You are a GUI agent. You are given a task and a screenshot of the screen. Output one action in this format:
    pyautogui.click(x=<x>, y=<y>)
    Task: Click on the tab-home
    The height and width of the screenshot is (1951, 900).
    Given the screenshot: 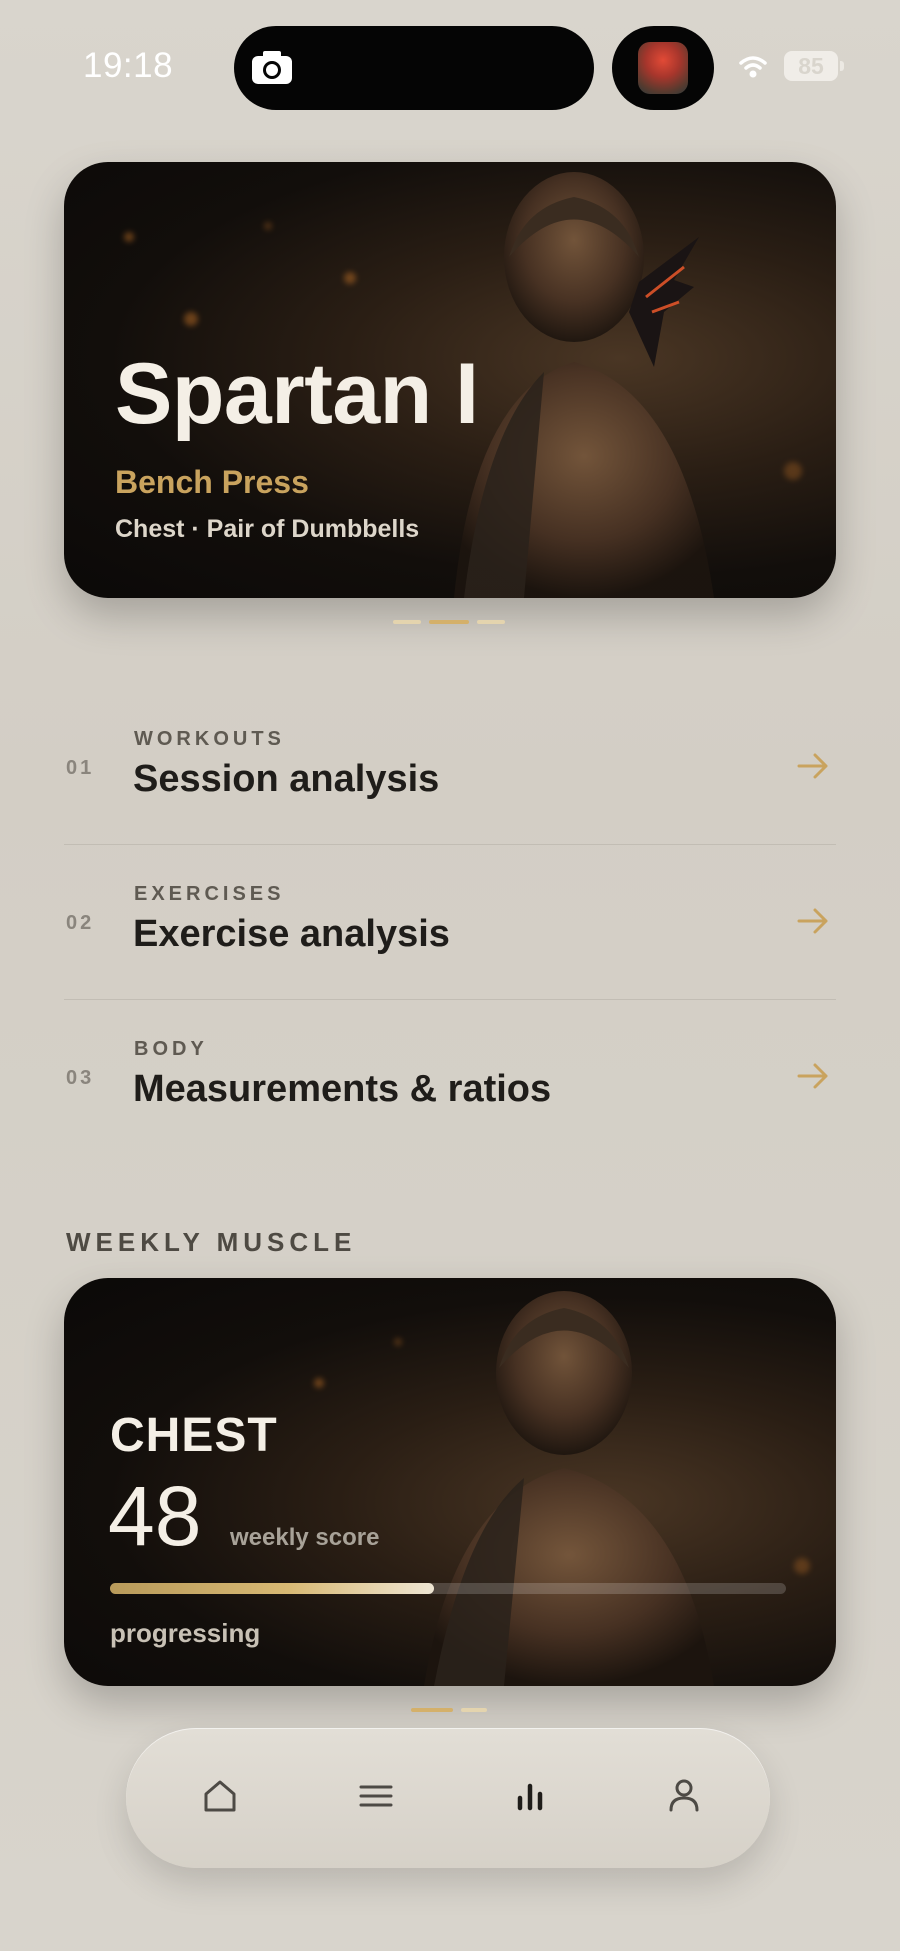 What is the action you would take?
    pyautogui.click(x=220, y=1796)
    